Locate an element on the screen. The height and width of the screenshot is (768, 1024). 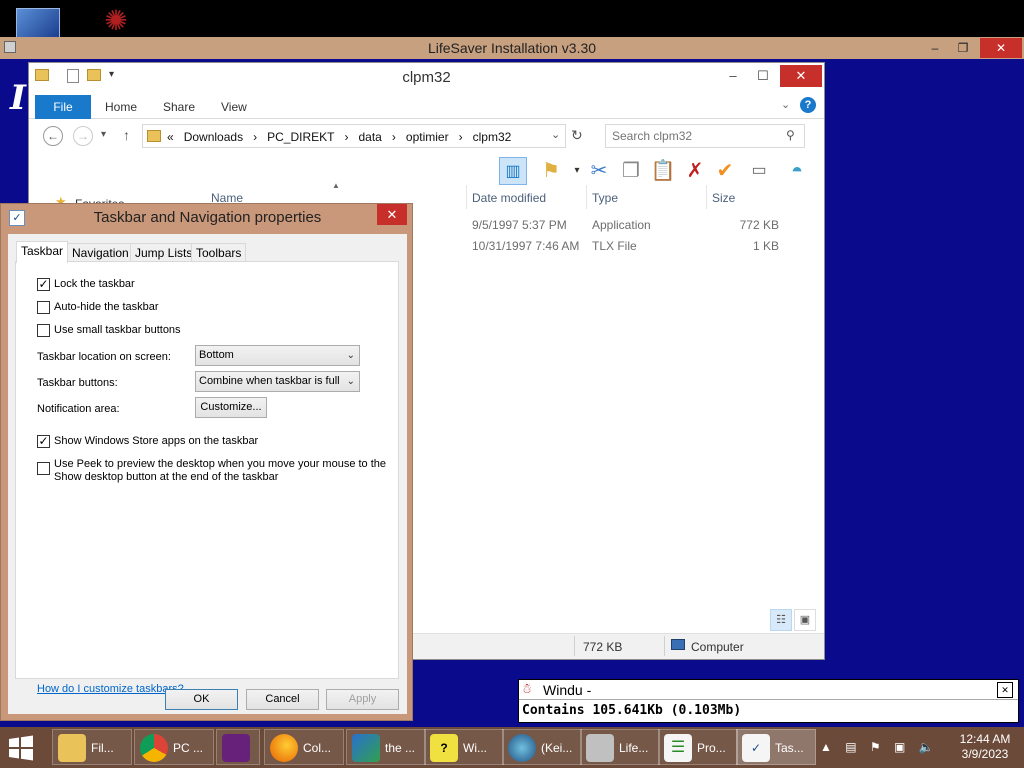
explorer-titlebar: ▾ clpm32 – ☐ ✕ is located at coordinates (426, 77).